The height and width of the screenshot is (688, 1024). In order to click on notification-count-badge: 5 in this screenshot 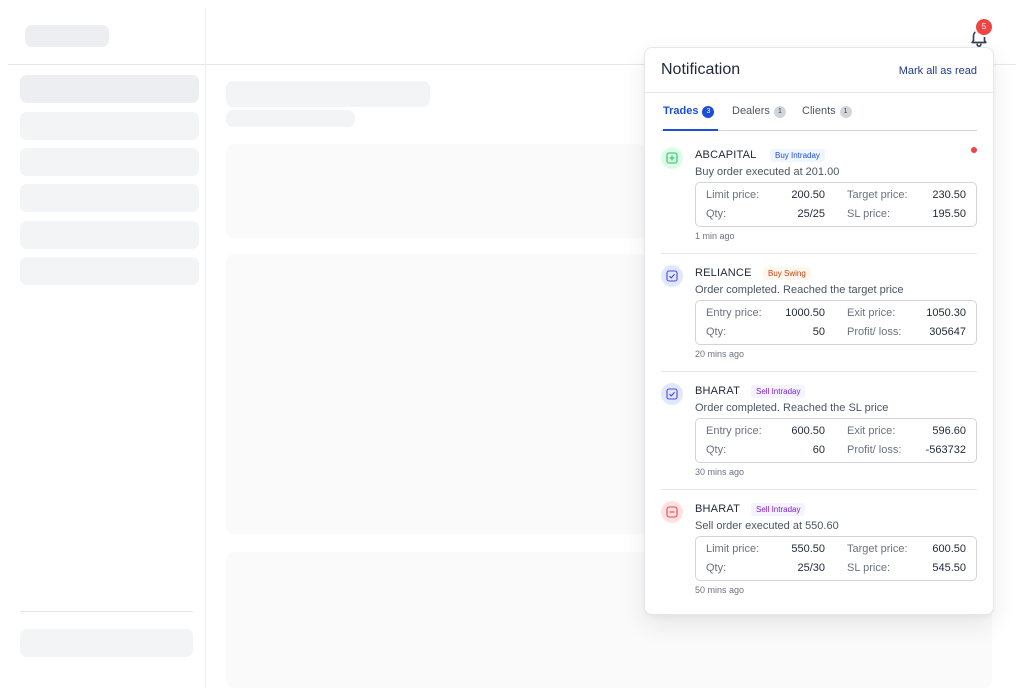, I will do `click(984, 27)`.